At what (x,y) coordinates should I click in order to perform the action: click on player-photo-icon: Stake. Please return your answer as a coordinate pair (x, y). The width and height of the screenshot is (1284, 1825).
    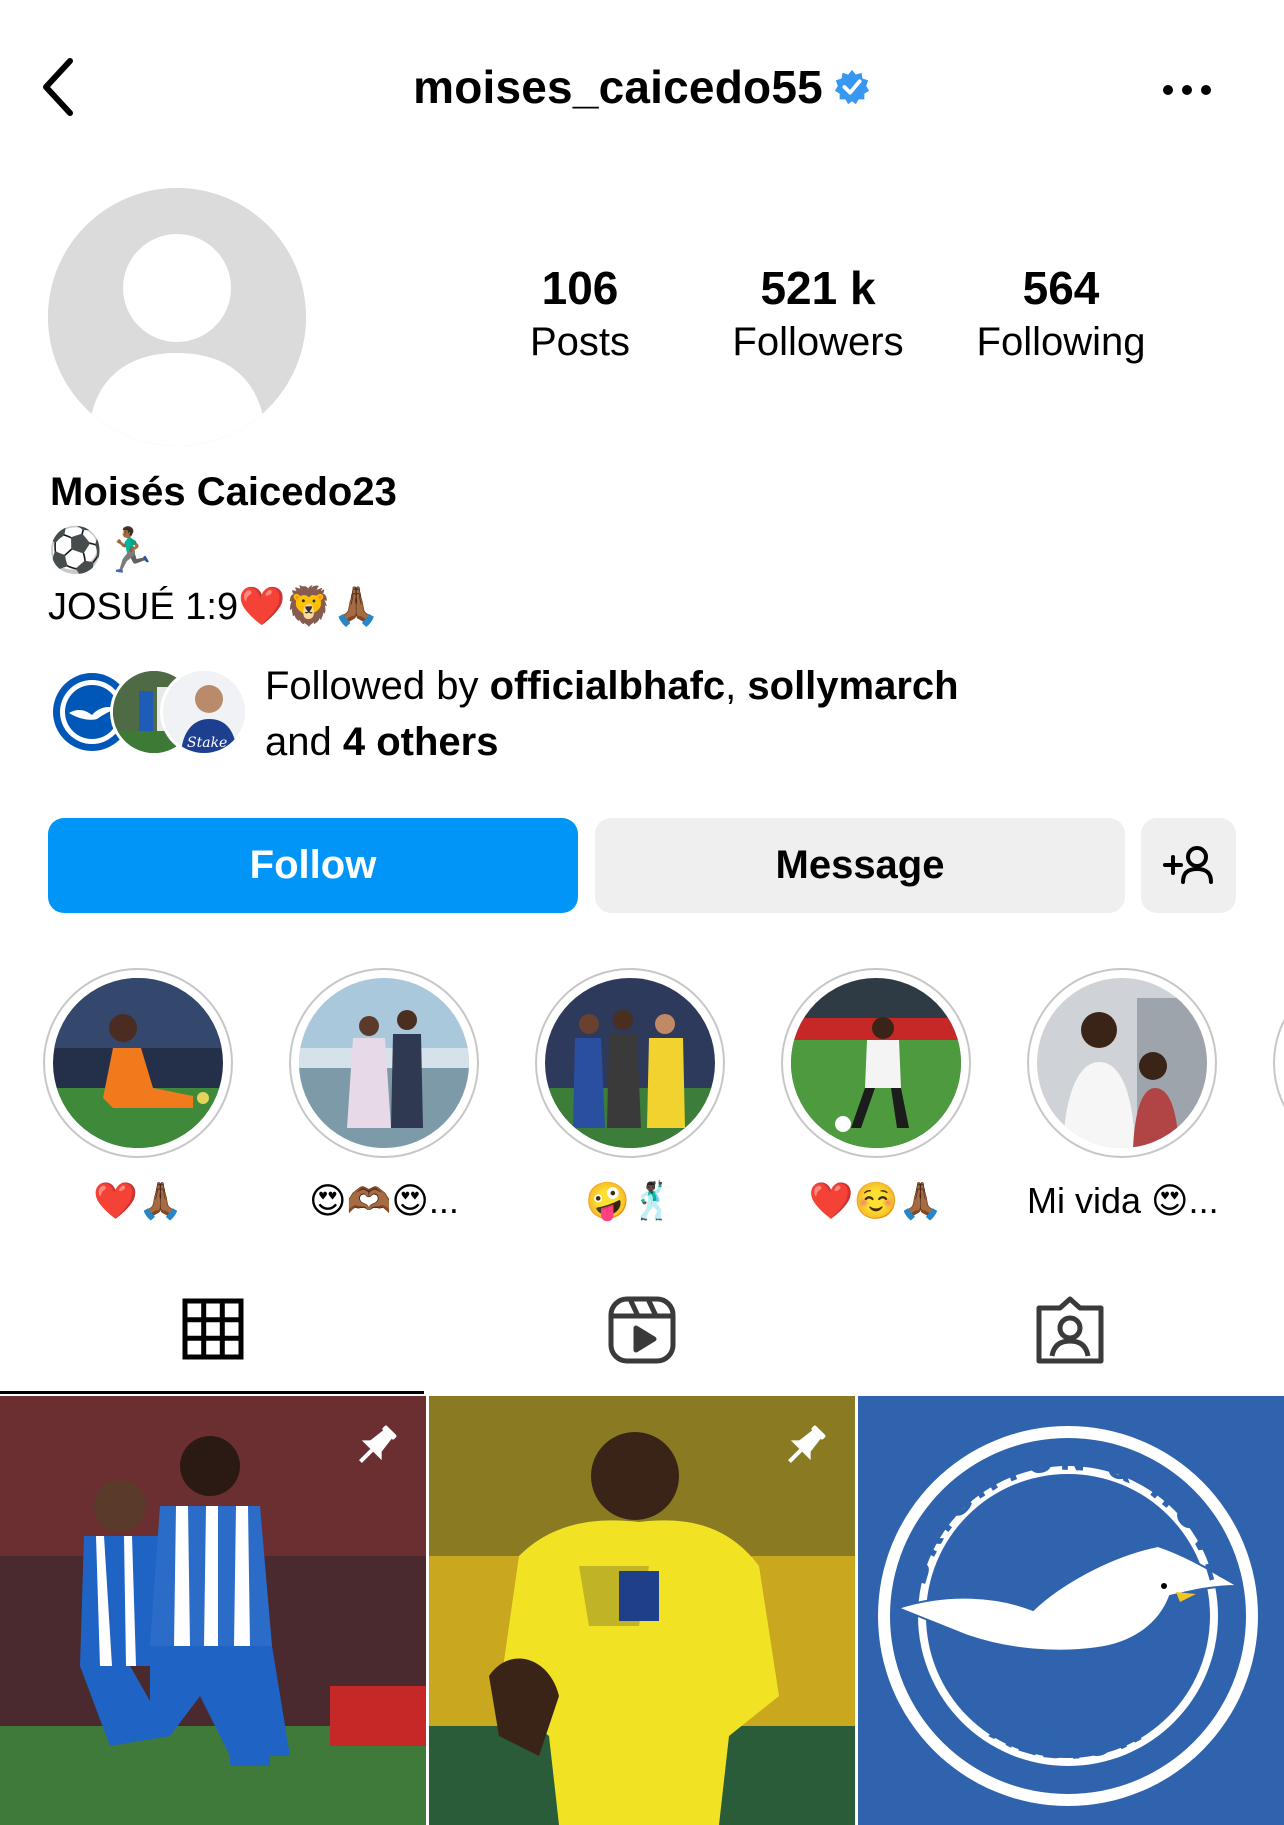
    Looking at the image, I should click on (204, 712).